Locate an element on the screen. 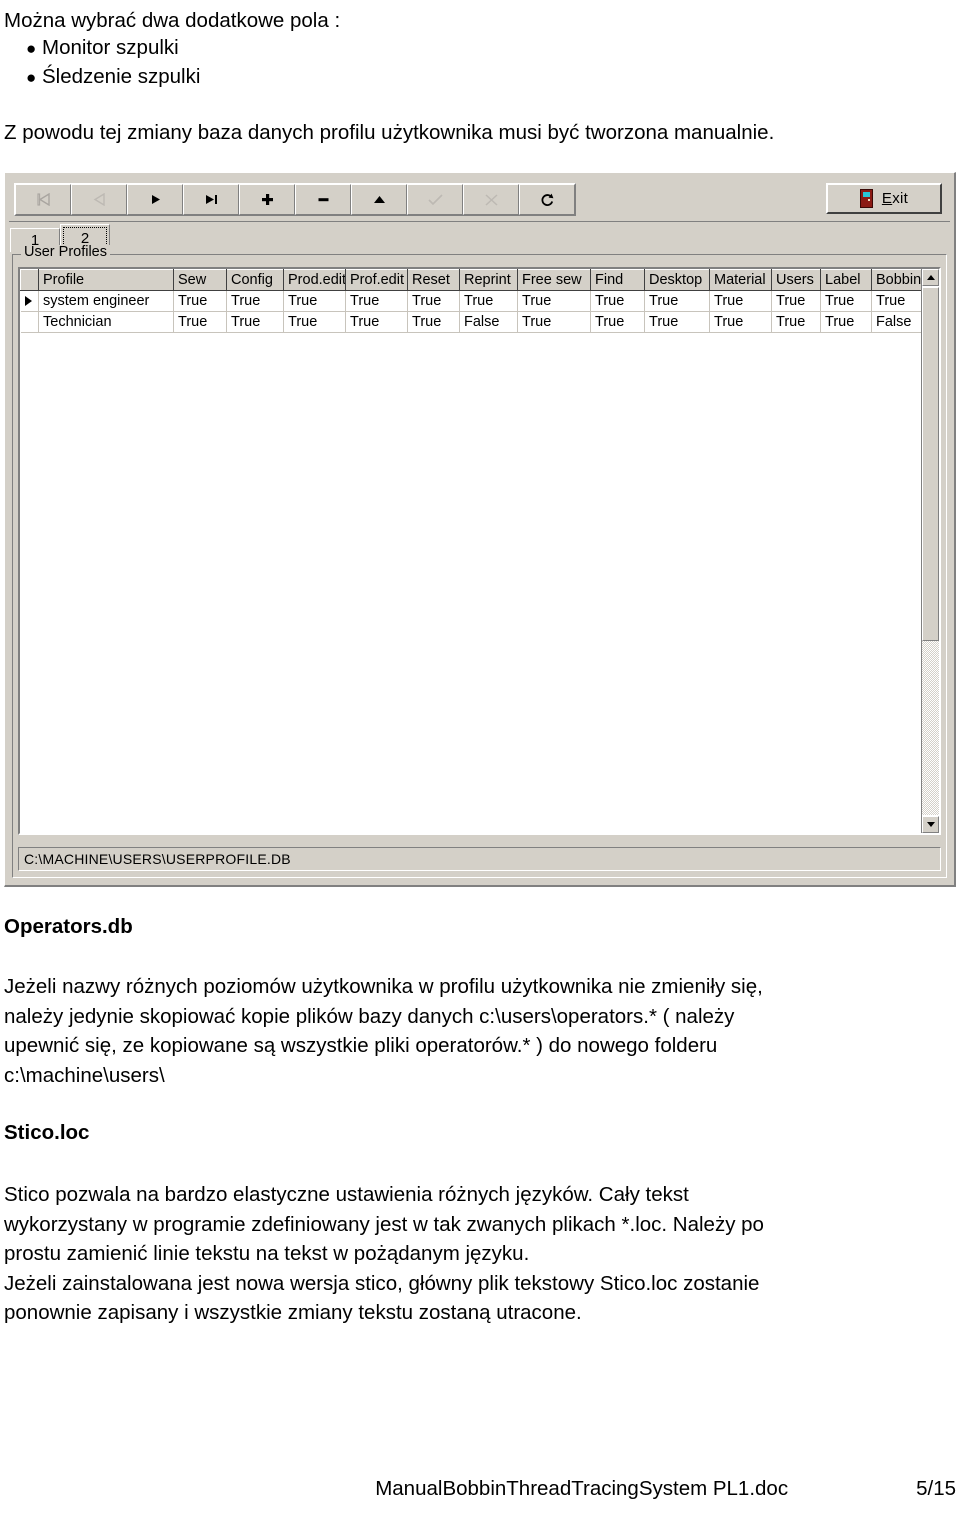 The height and width of the screenshot is (1517, 960). list-item: ● Śledzenie szpulki is located at coordinates (102, 76).